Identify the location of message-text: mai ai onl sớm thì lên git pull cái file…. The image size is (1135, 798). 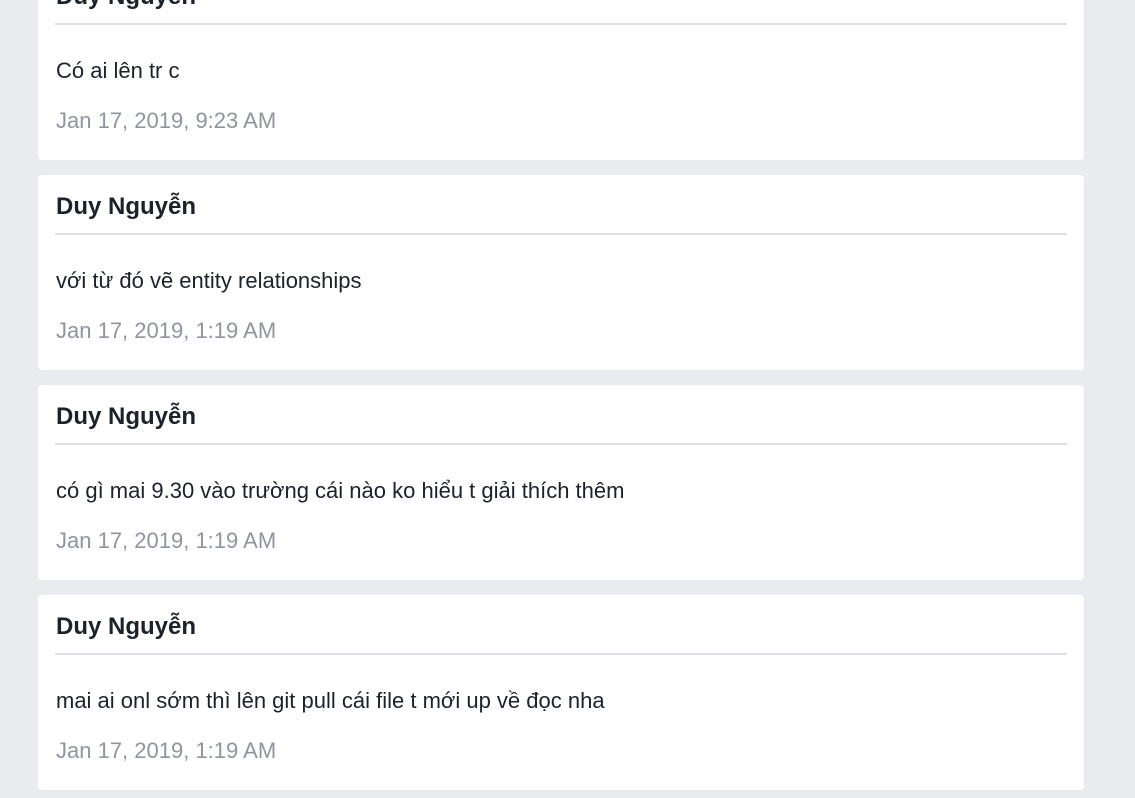
(330, 700).